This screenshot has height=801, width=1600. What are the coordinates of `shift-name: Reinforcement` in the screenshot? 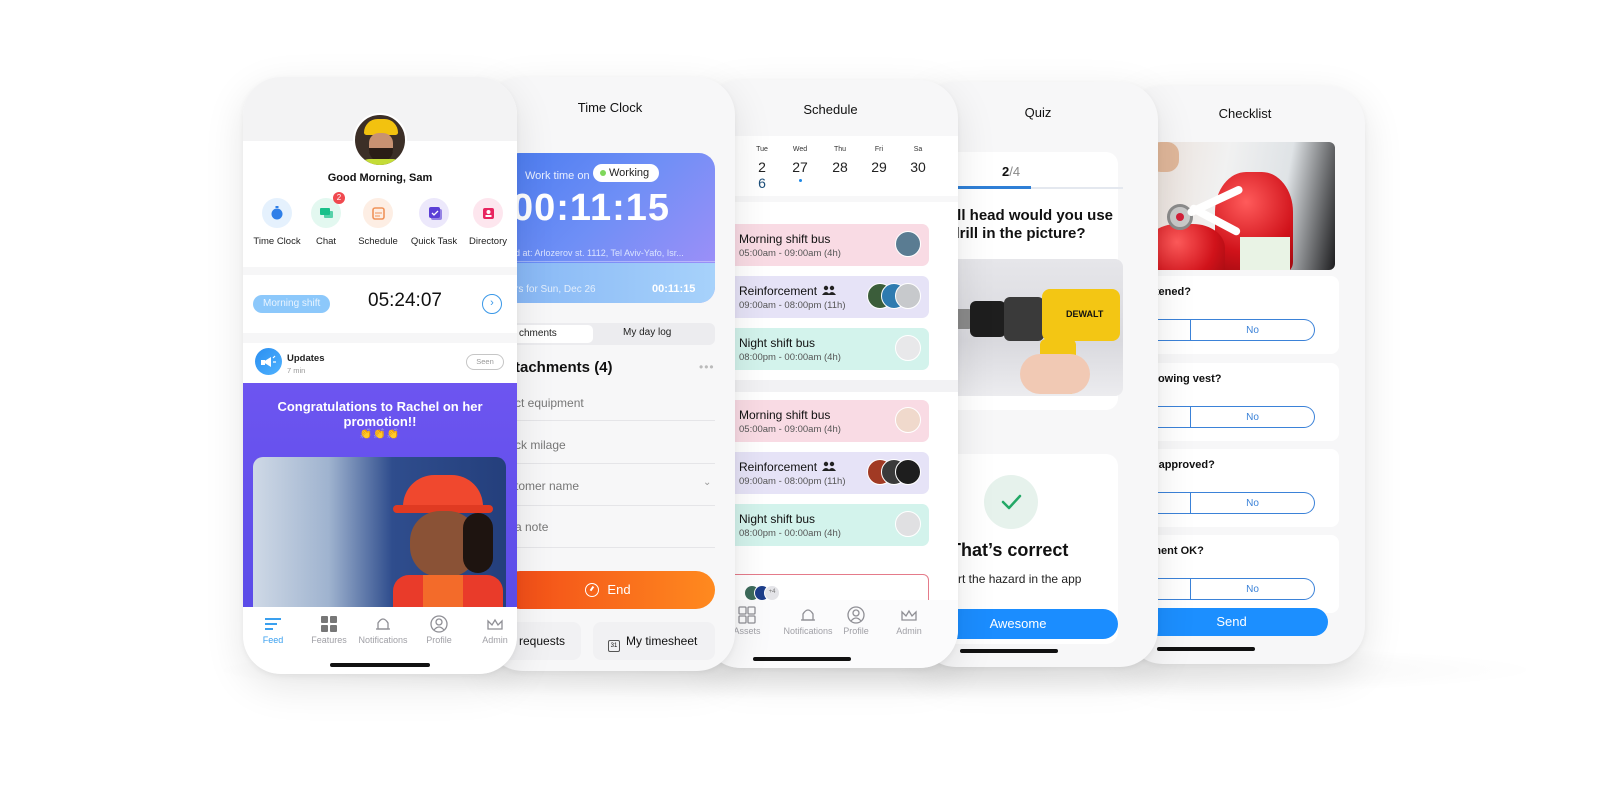 It's located at (788, 291).